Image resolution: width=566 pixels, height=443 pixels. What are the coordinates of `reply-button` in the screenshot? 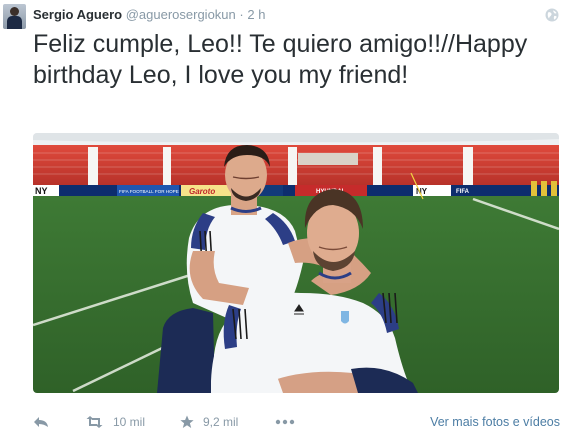 It's located at (41, 422).